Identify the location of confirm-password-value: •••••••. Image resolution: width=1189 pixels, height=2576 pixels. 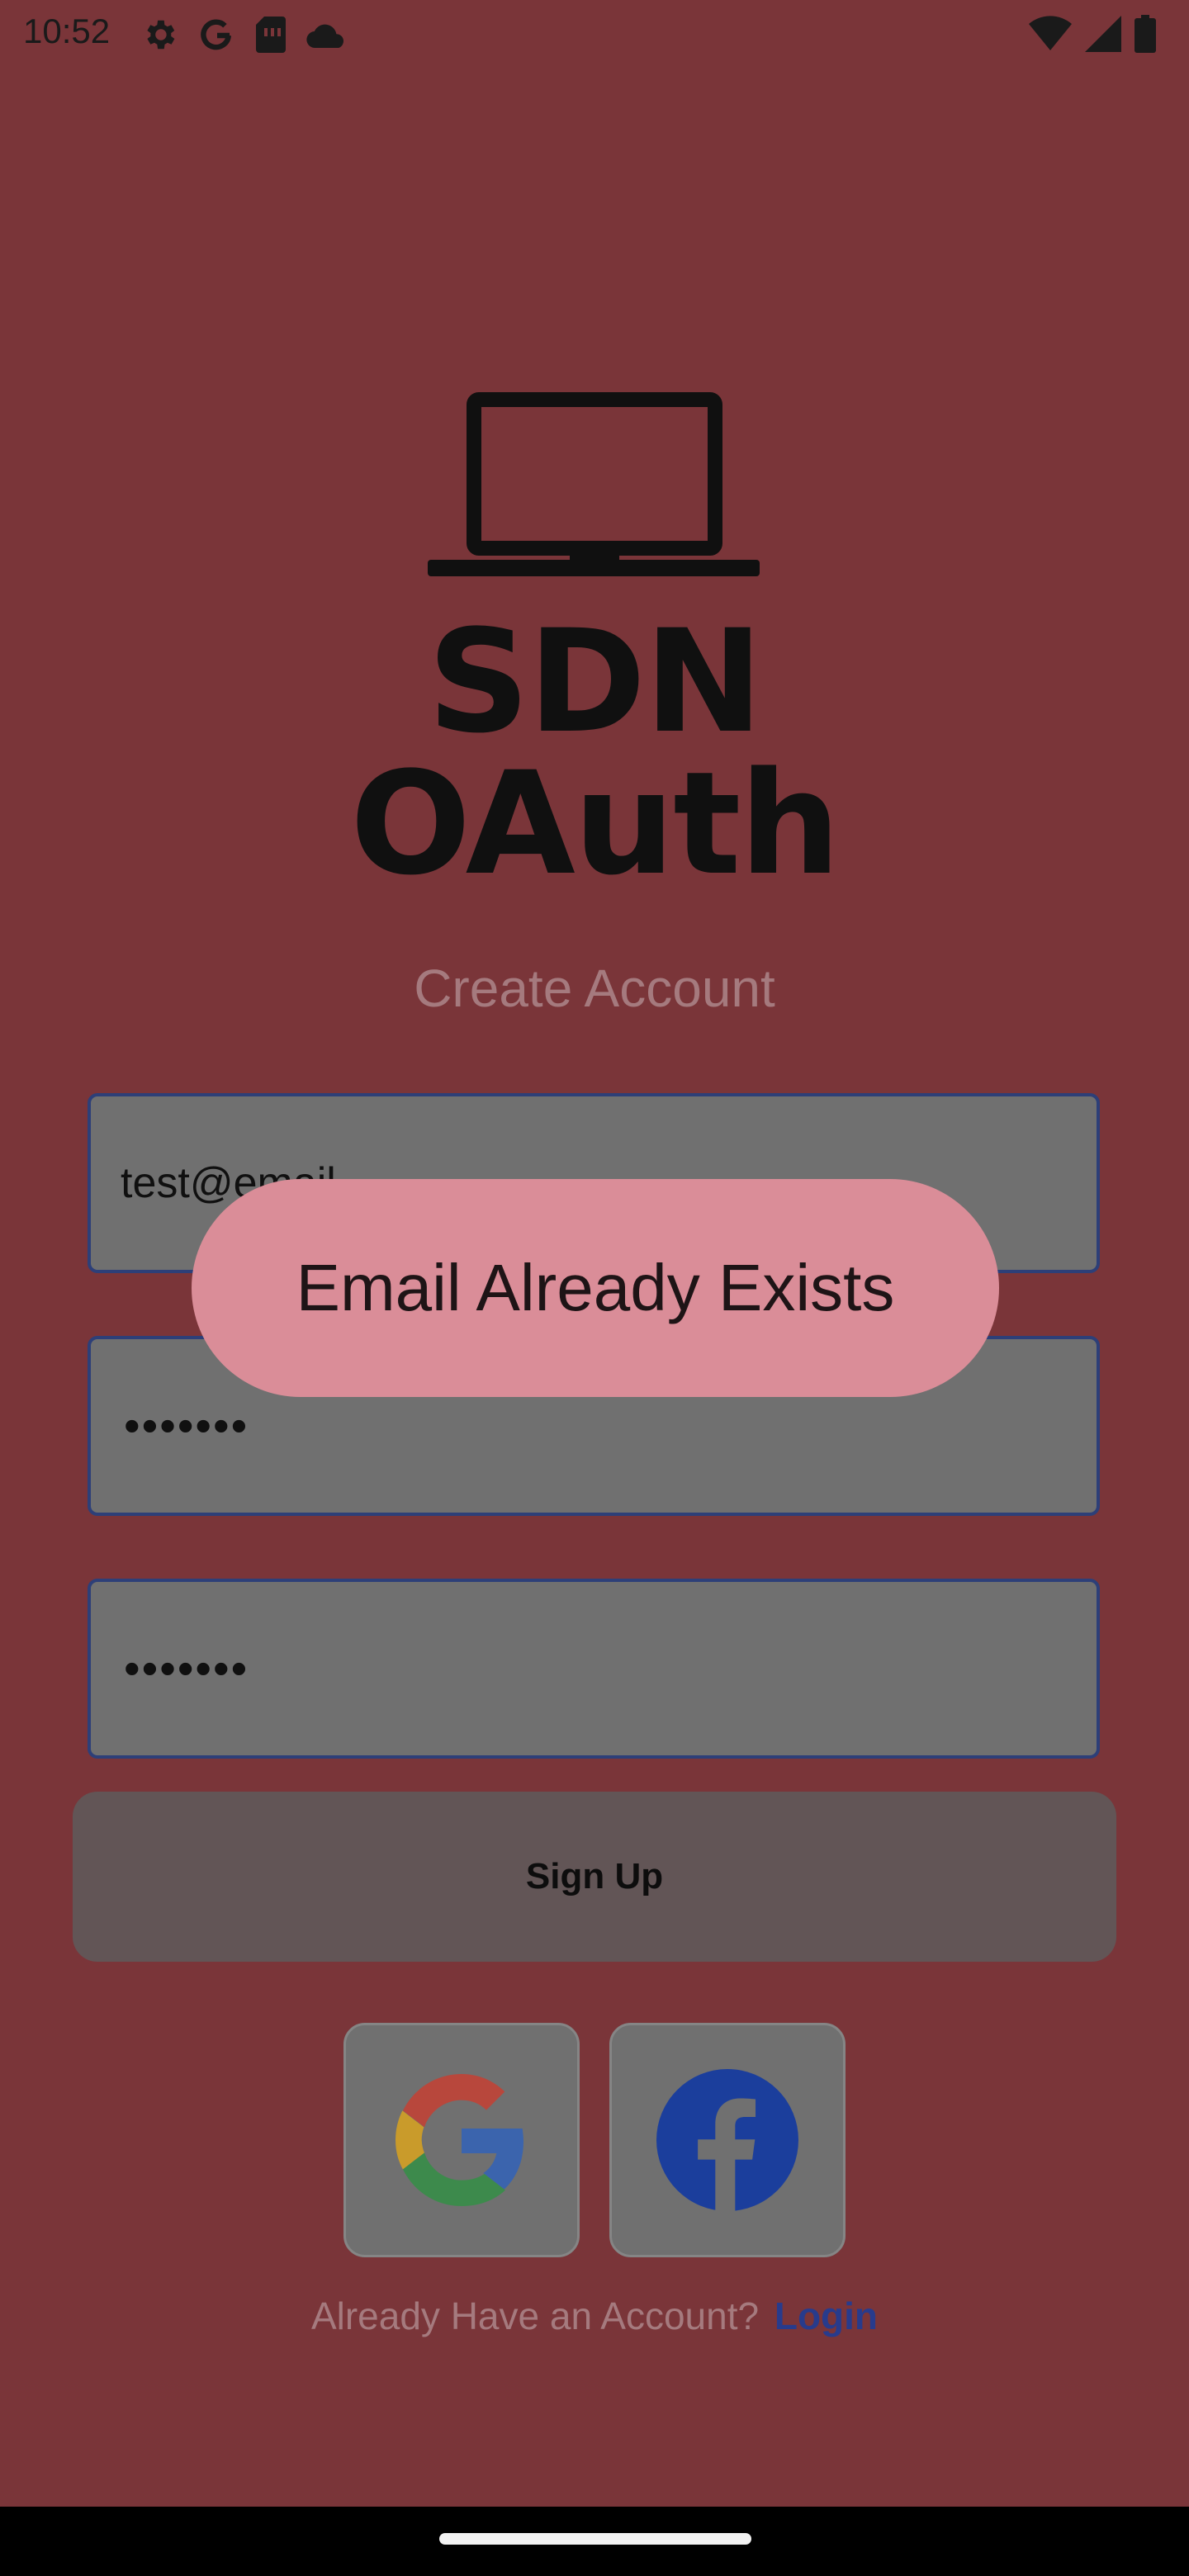
(186, 1668).